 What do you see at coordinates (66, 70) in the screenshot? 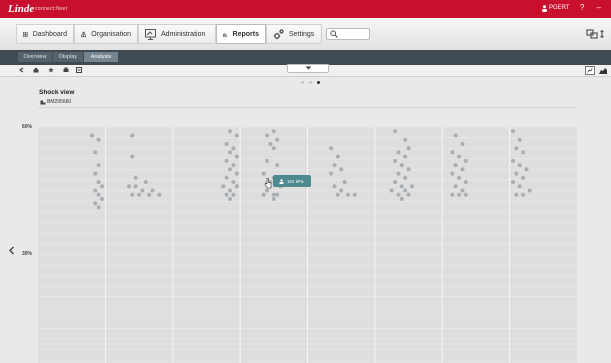
I see `print-icon` at bounding box center [66, 70].